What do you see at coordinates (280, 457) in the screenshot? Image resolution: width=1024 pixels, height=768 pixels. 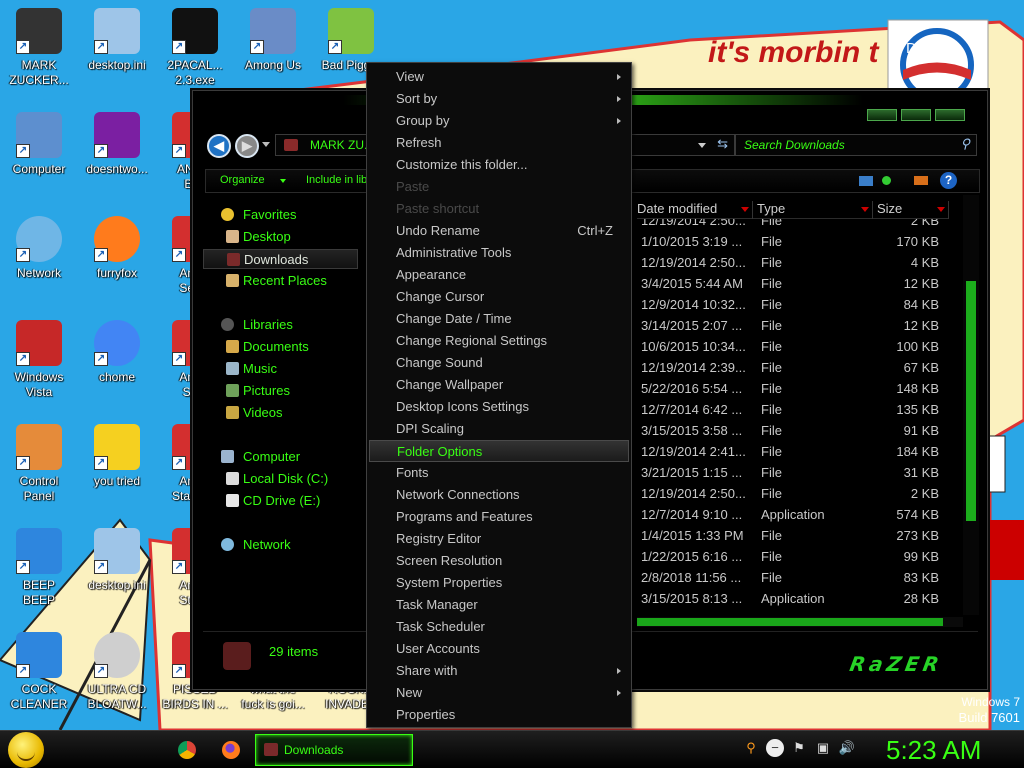 I see `nav-computer: Computer` at bounding box center [280, 457].